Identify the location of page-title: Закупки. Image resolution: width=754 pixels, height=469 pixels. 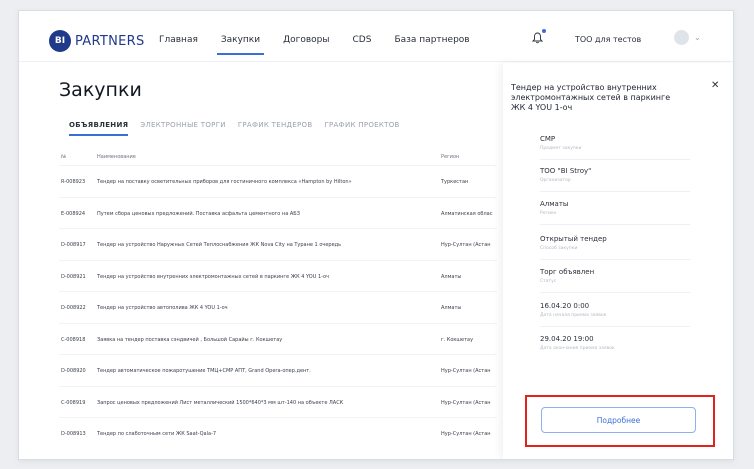
(100, 90).